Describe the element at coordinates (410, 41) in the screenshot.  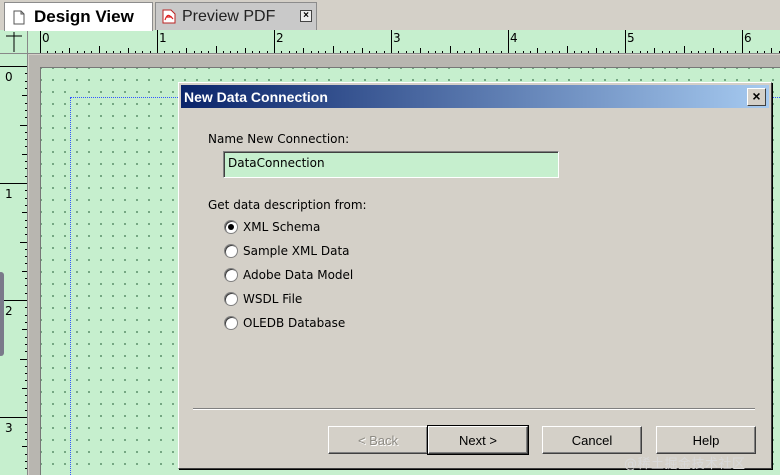
I see `horizontal-ruler-ticks` at that location.